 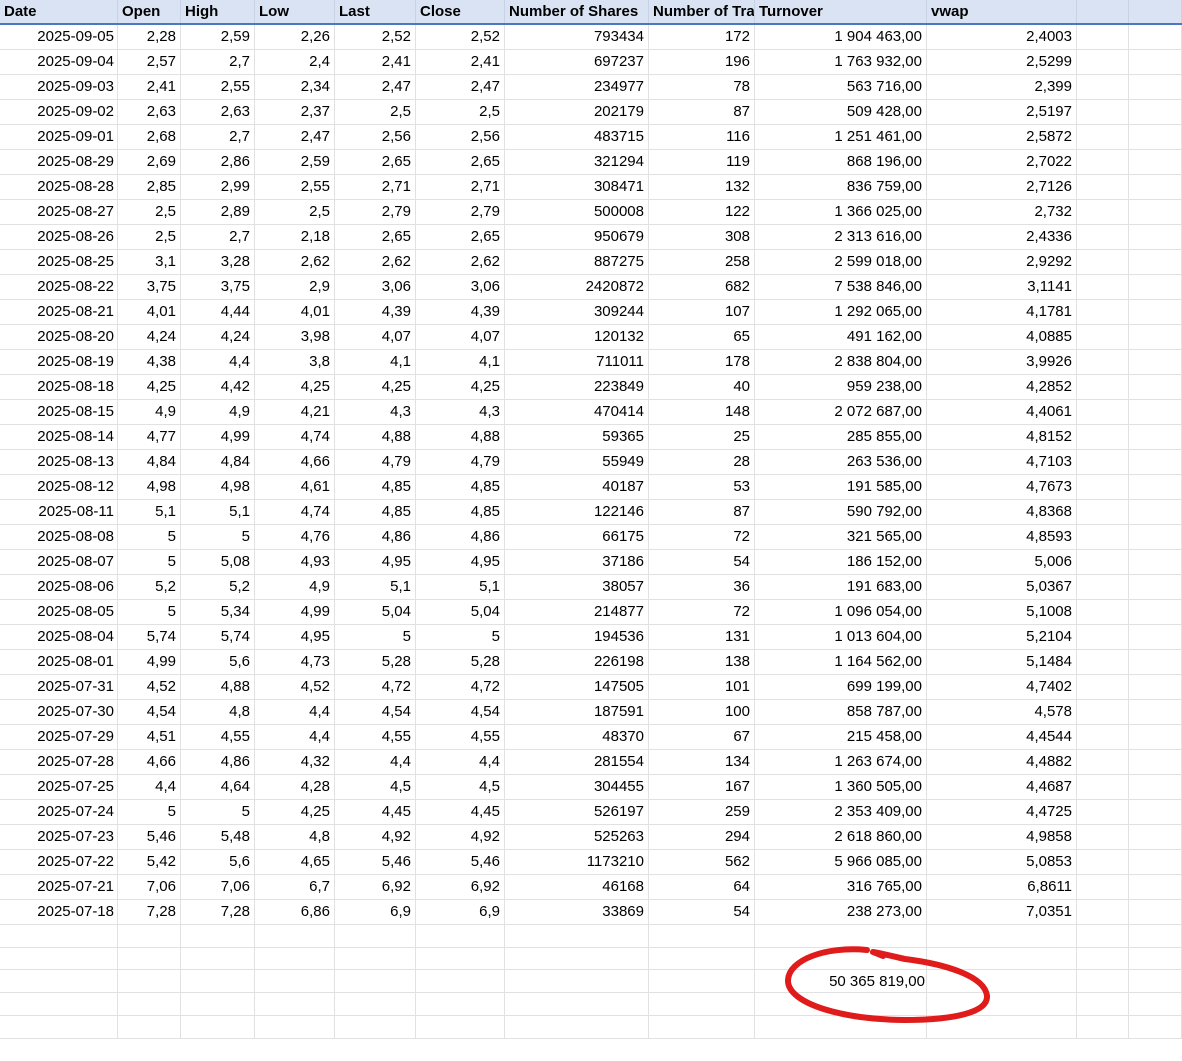 What do you see at coordinates (1002, 237) in the screenshot?
I see `cell-vwap: 2,4336` at bounding box center [1002, 237].